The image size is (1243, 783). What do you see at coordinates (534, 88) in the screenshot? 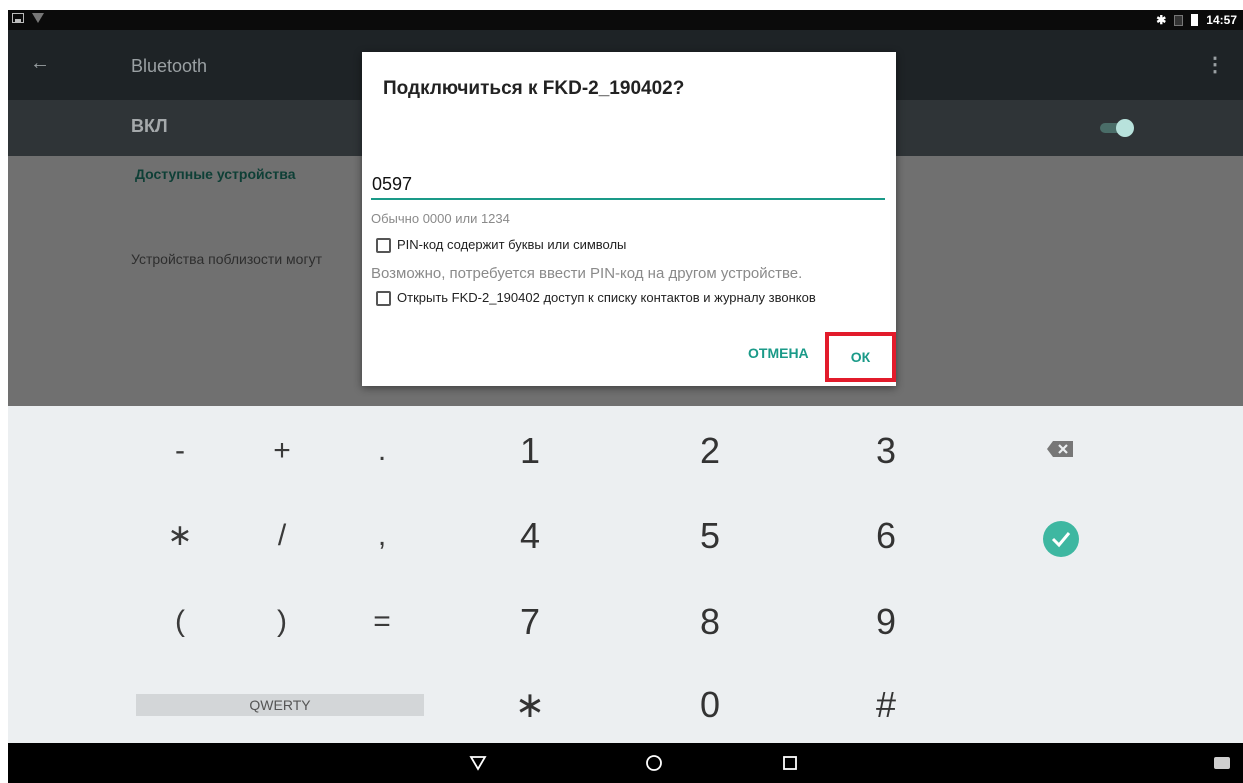
I see `dialog-title: Подключиться к FKD-2_190402?` at bounding box center [534, 88].